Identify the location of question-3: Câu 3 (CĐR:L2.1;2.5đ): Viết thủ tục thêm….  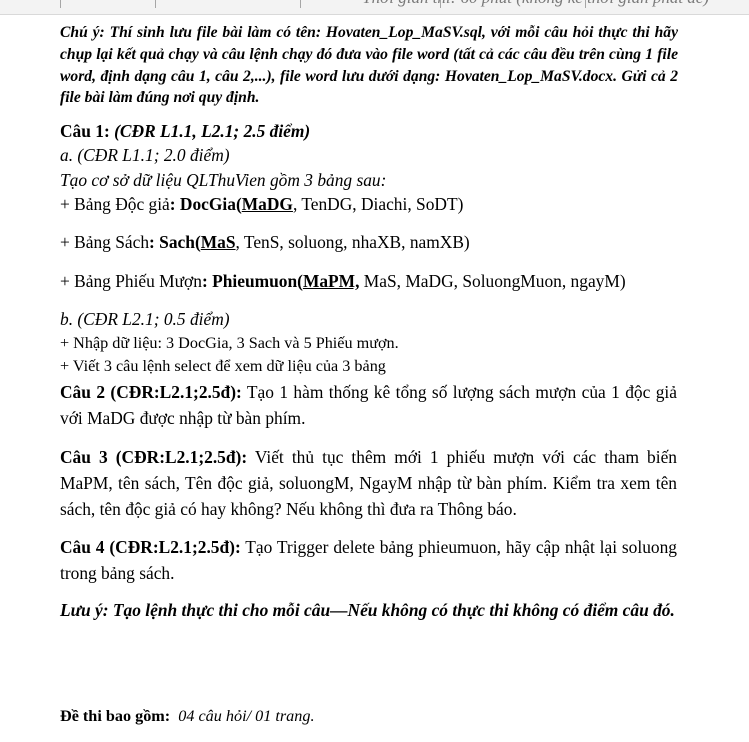
(368, 483).